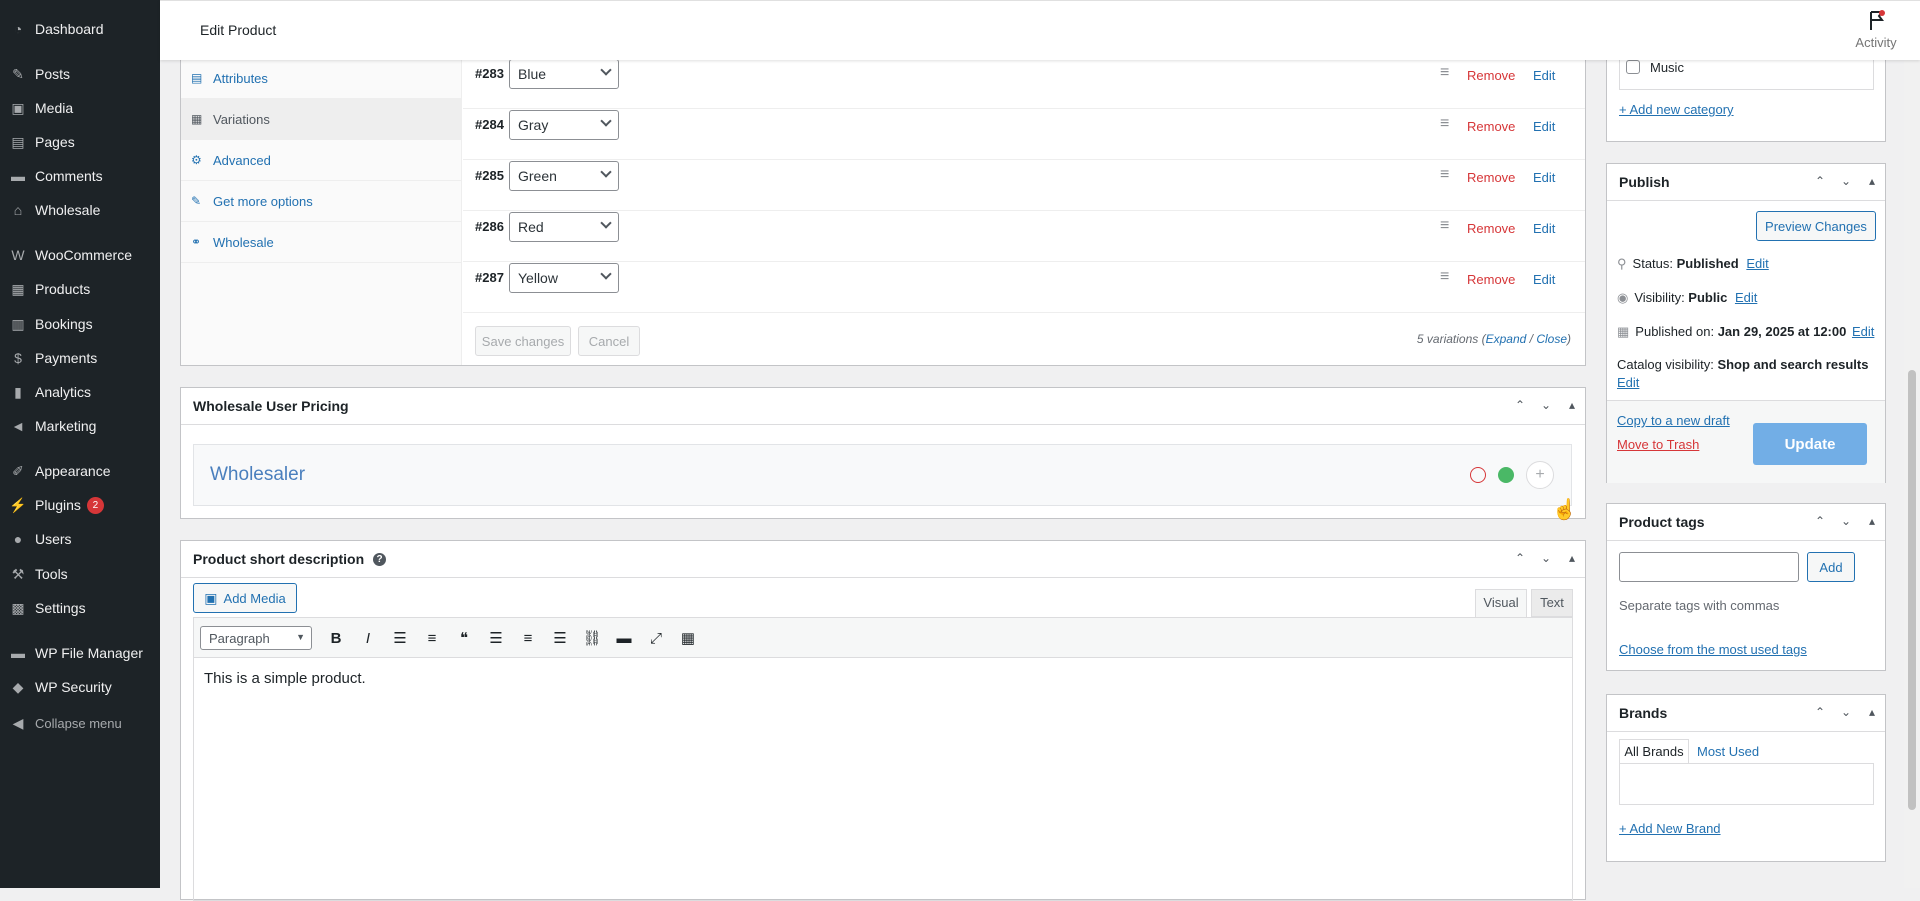  Describe the element at coordinates (1816, 226) in the screenshot. I see `preview-changes-button: Preview Changes` at that location.